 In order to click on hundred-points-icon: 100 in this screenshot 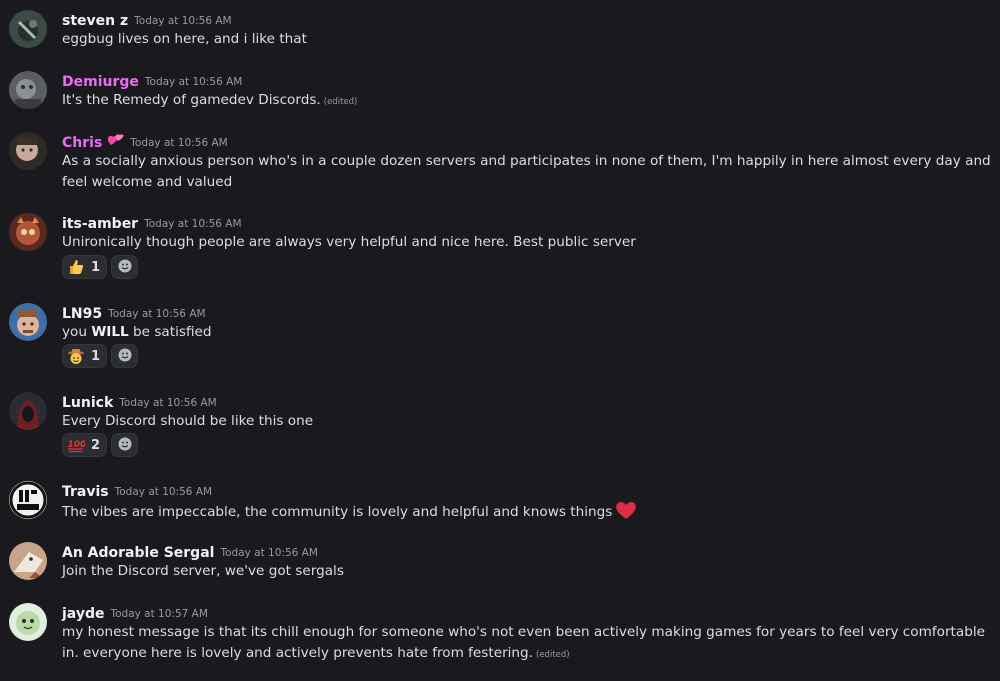, I will do `click(76, 445)`.